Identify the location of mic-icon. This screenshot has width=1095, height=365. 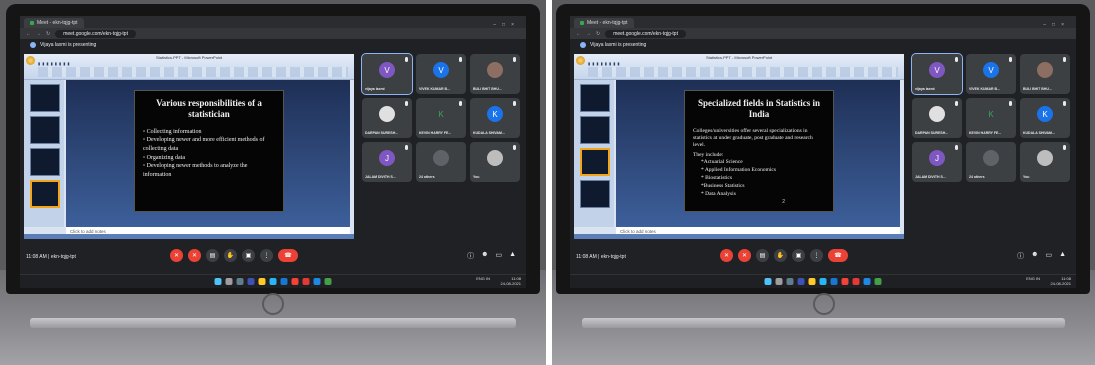
(406, 147).